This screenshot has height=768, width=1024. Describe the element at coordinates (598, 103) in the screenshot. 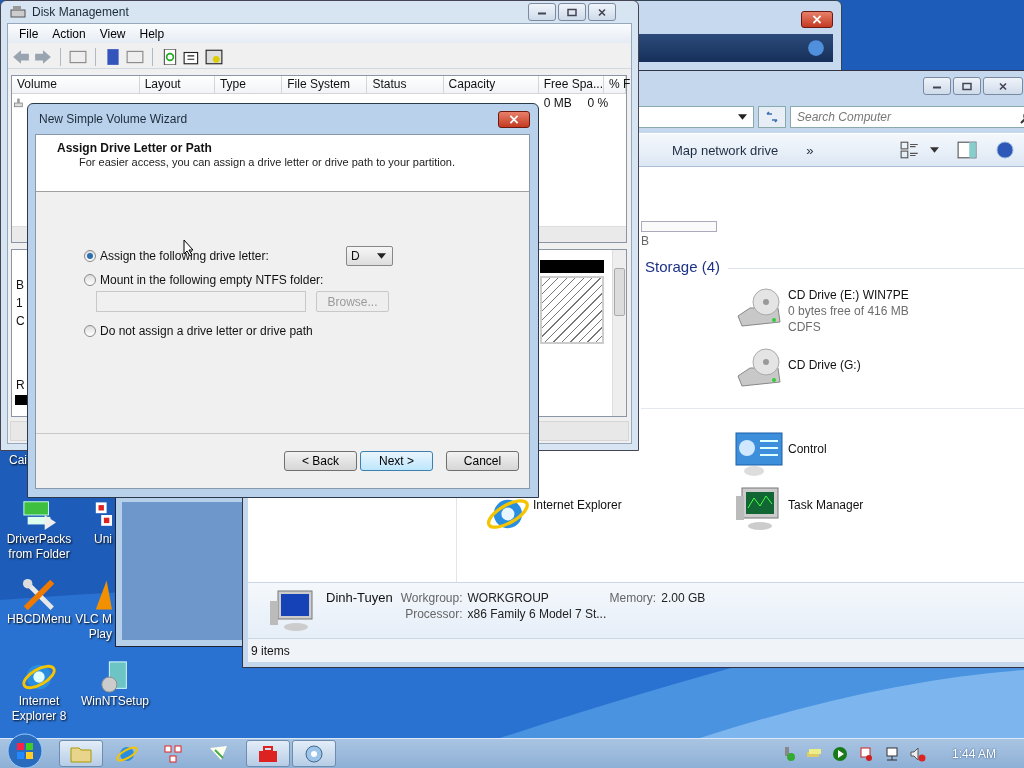

I see `table-cell-text: 0 %` at that location.